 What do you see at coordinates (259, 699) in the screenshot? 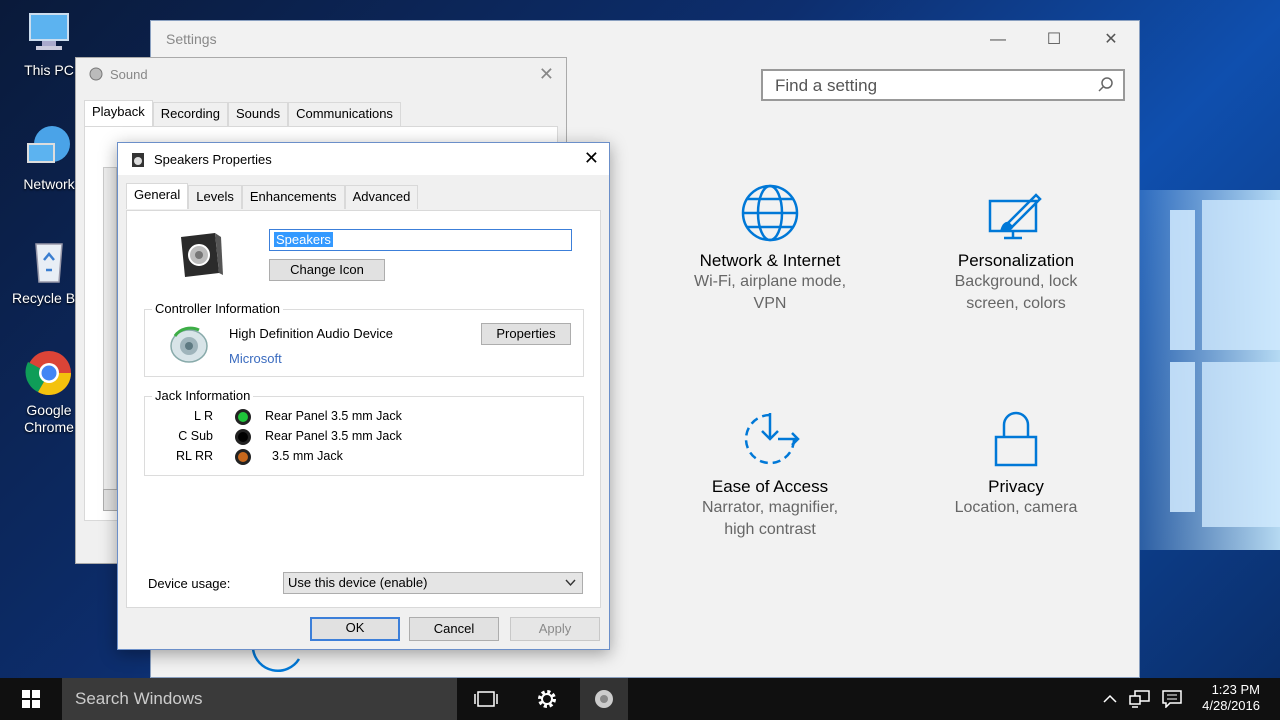
I see `taskbar-search-input: Search Windows` at bounding box center [259, 699].